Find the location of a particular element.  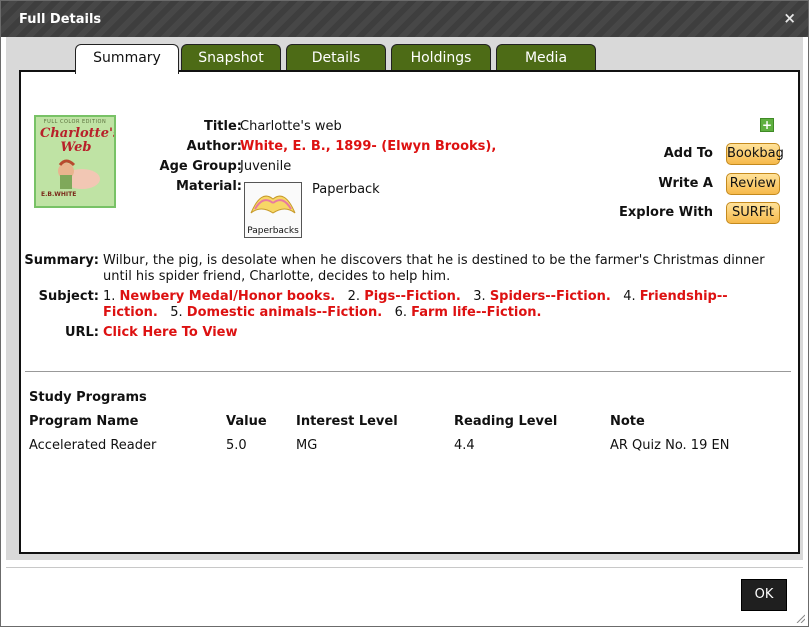

subject-link-spiders: Spiders--Fiction. is located at coordinates (550, 296).